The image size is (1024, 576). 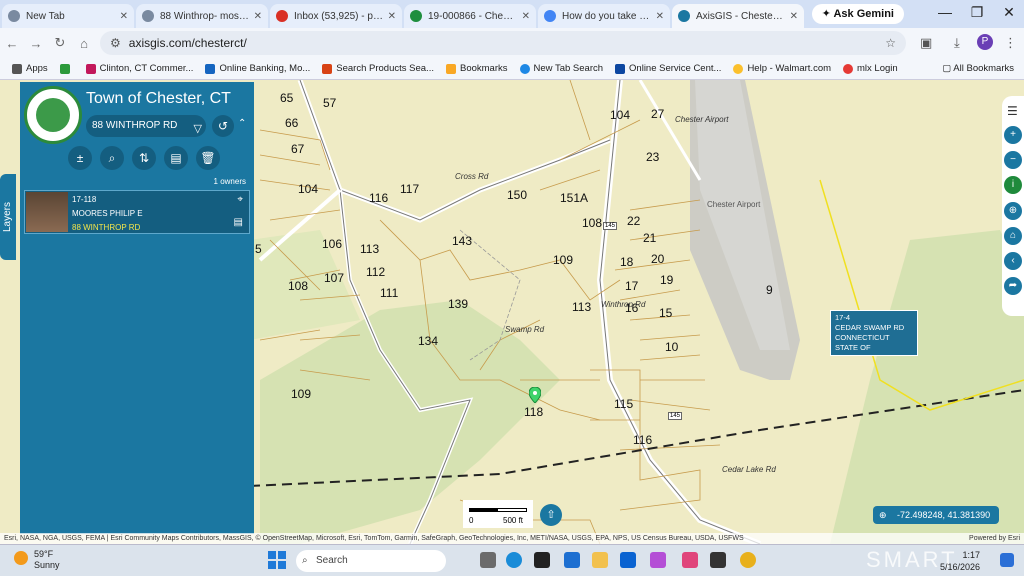 I want to click on store-icon, so click(x=572, y=560).